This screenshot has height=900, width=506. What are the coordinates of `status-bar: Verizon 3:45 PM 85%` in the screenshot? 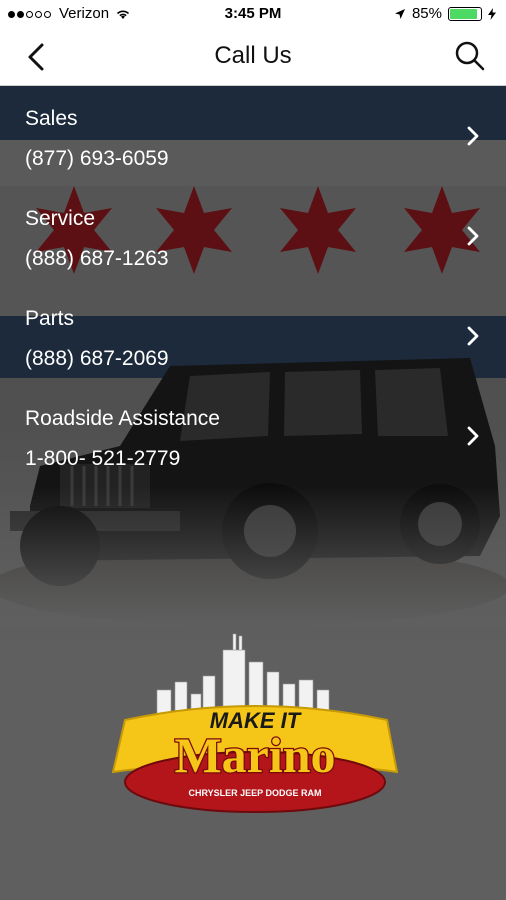 It's located at (253, 14).